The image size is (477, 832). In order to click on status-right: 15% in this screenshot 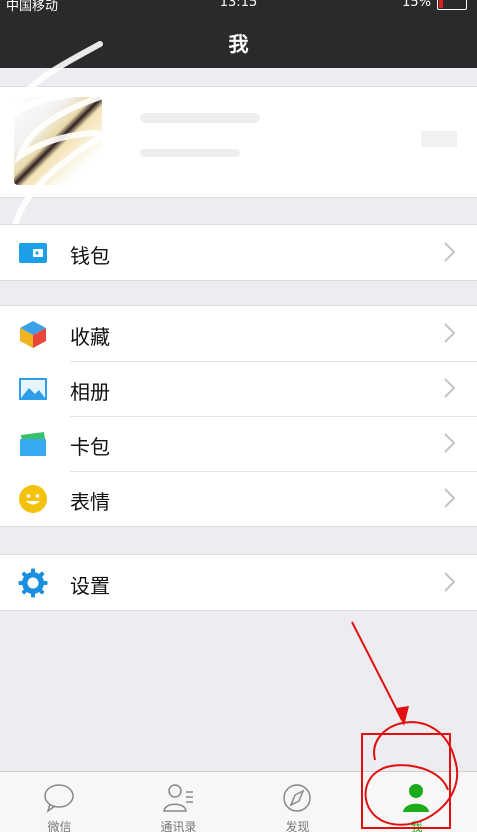, I will do `click(434, 5)`.